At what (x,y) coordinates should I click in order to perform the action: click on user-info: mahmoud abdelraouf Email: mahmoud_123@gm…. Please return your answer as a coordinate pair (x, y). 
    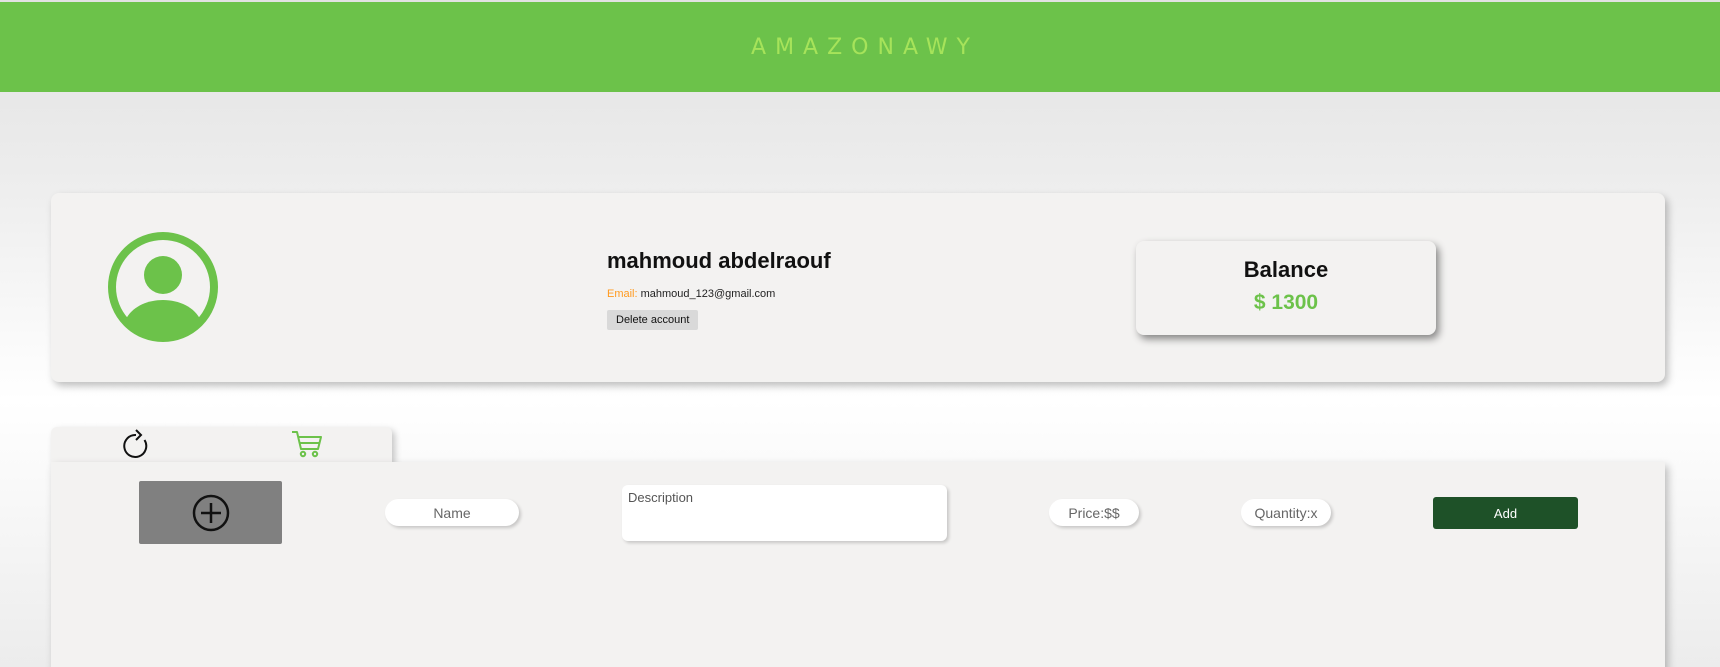
    Looking at the image, I should click on (719, 289).